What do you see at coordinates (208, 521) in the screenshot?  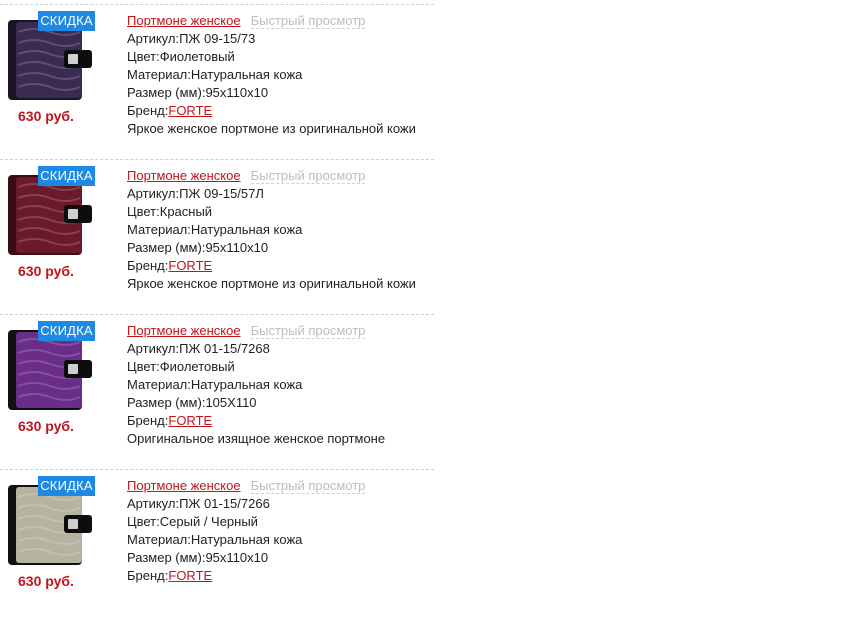 I see `color-value: Серый / Черный` at bounding box center [208, 521].